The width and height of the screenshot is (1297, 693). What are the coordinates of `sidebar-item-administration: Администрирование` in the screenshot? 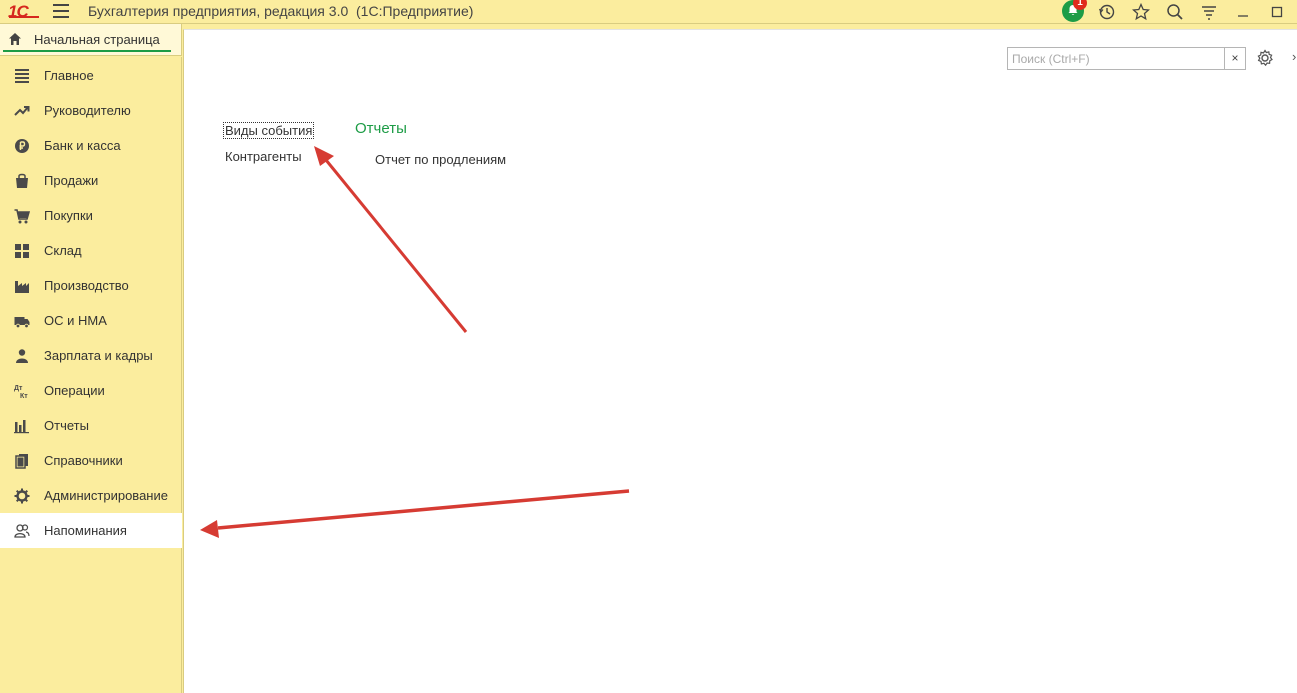 It's located at (91, 495).